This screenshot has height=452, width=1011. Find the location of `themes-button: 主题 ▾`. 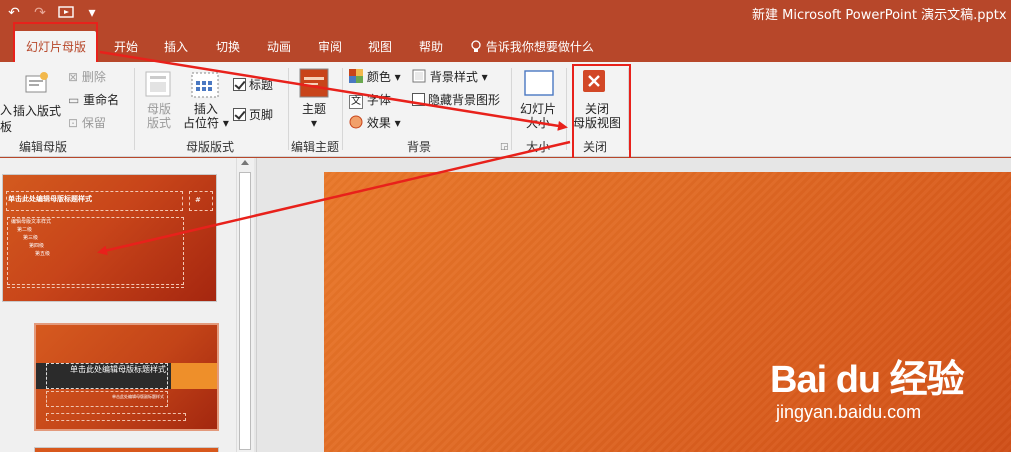

themes-button: 主题 ▾ is located at coordinates (314, 116).